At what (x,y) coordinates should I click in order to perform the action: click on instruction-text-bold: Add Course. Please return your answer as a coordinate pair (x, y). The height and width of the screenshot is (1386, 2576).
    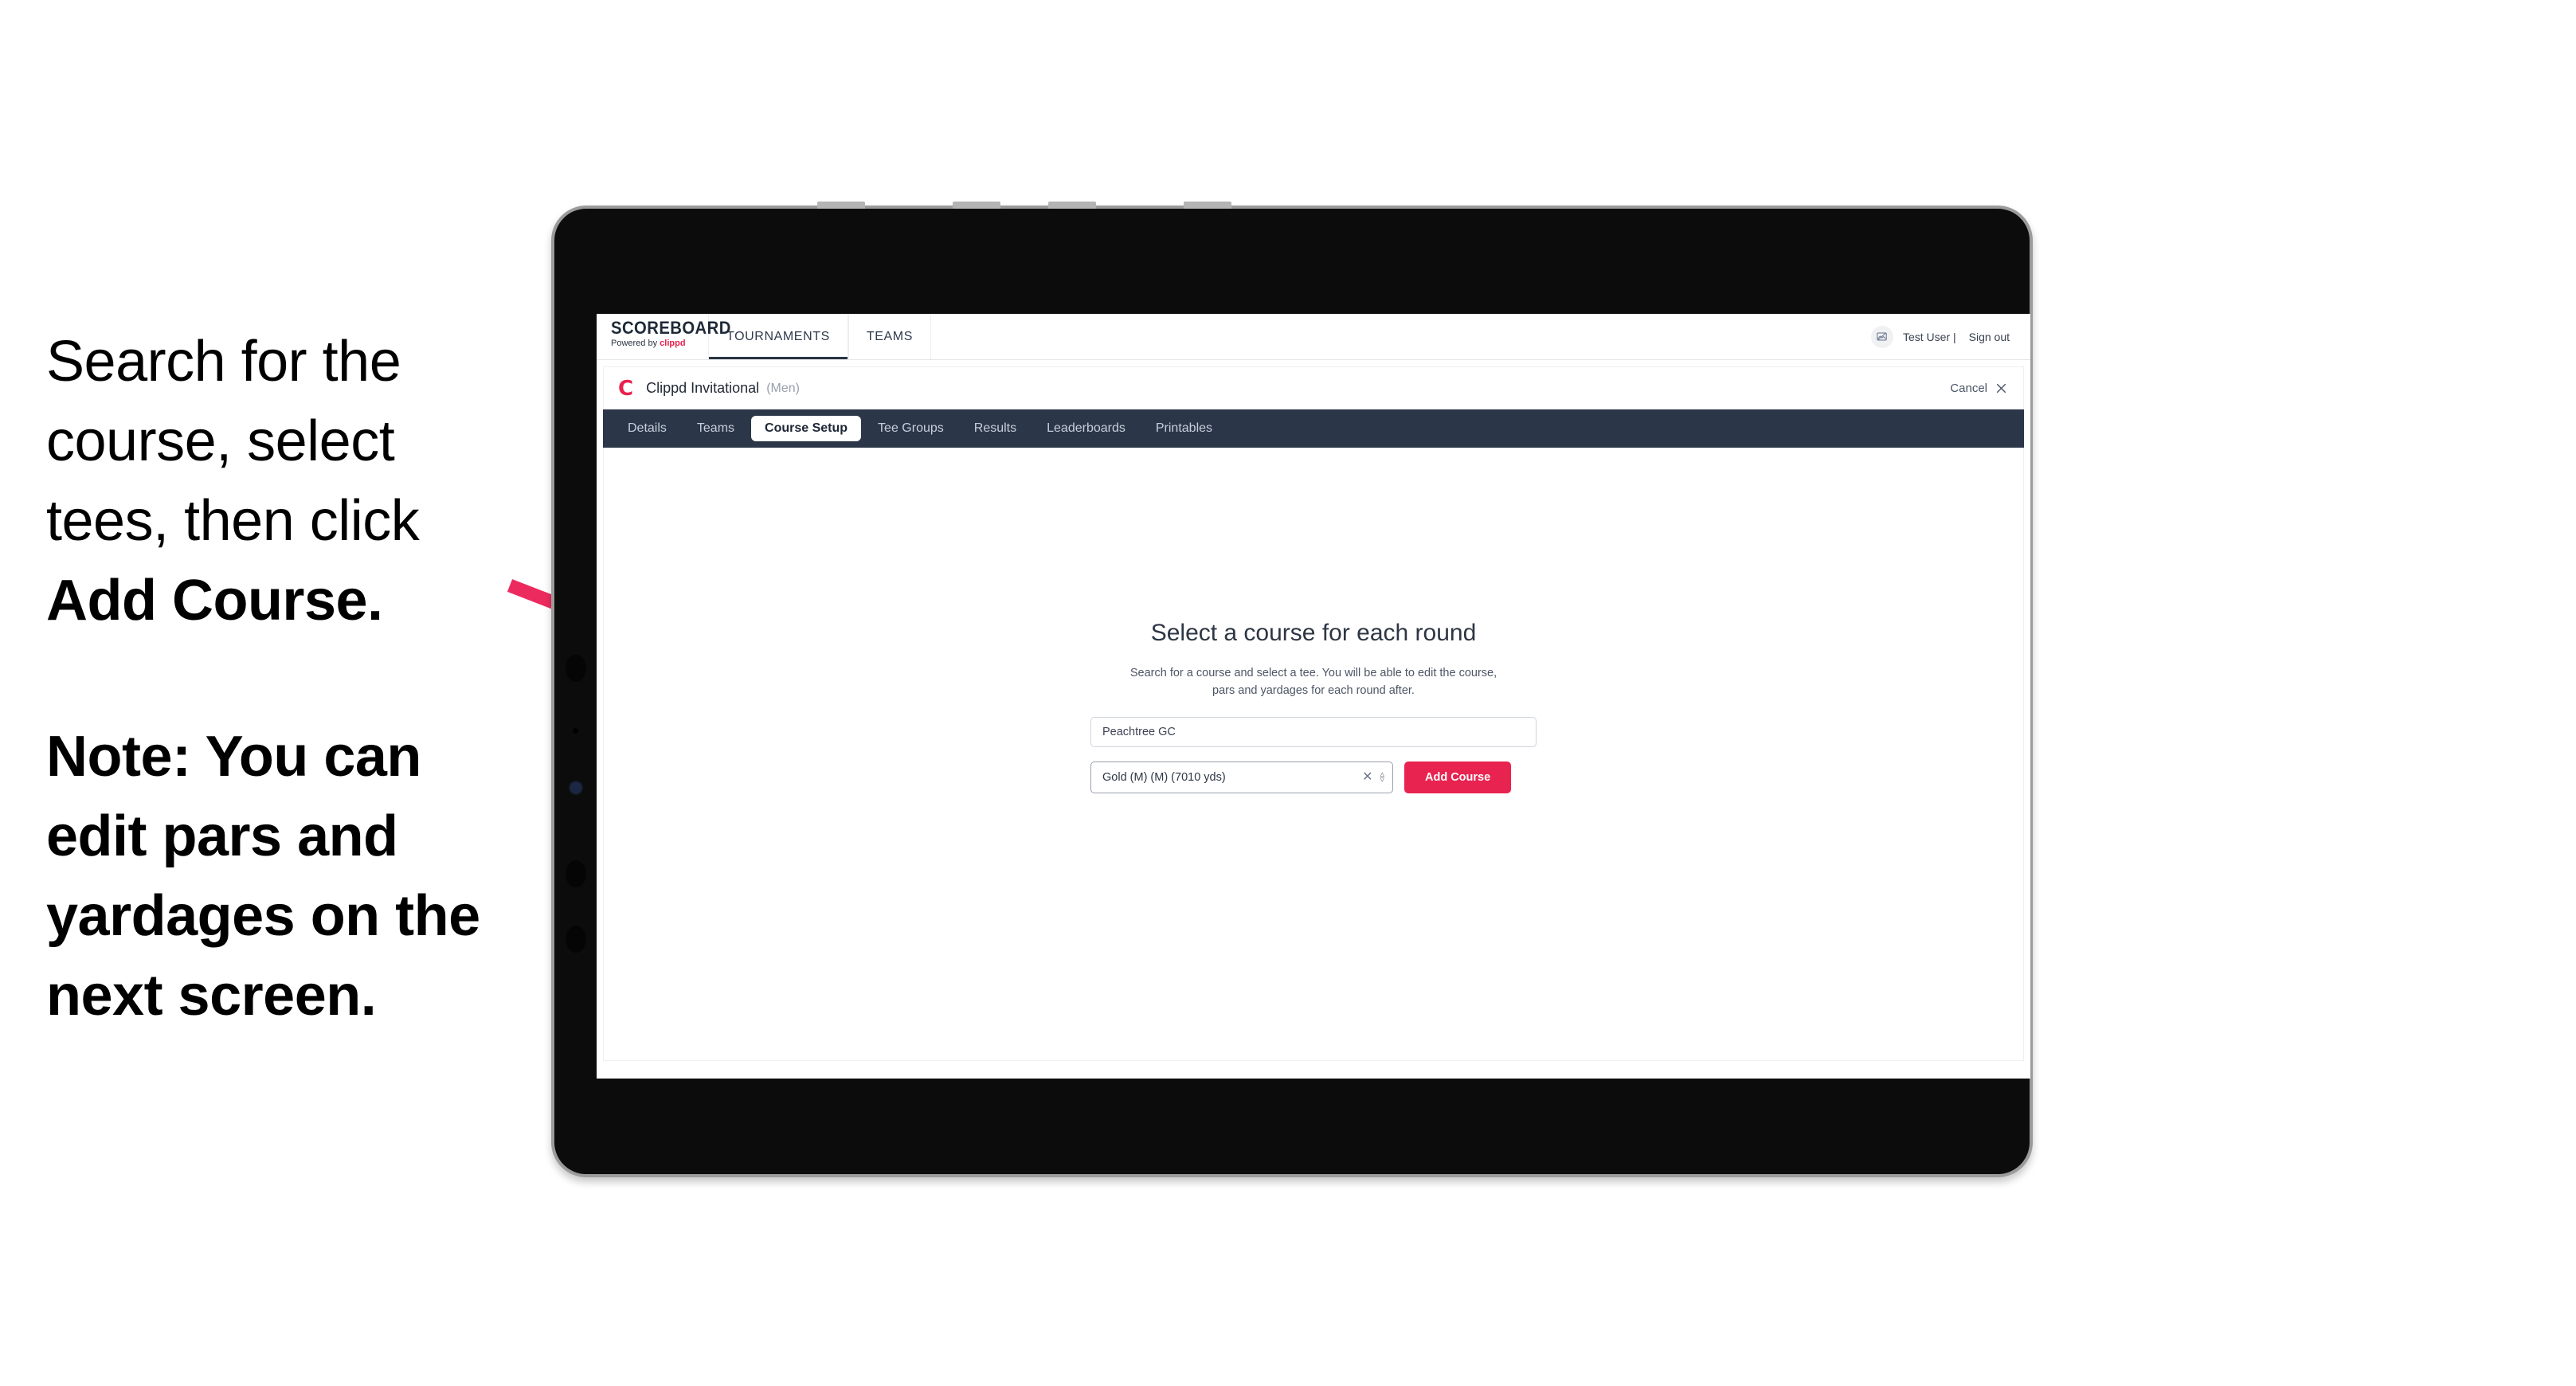
    Looking at the image, I should click on (207, 600).